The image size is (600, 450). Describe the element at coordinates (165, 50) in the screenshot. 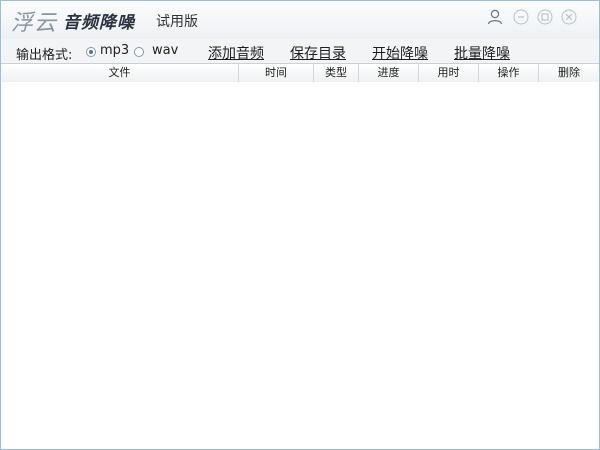

I see `wav-radio-label: wav` at that location.